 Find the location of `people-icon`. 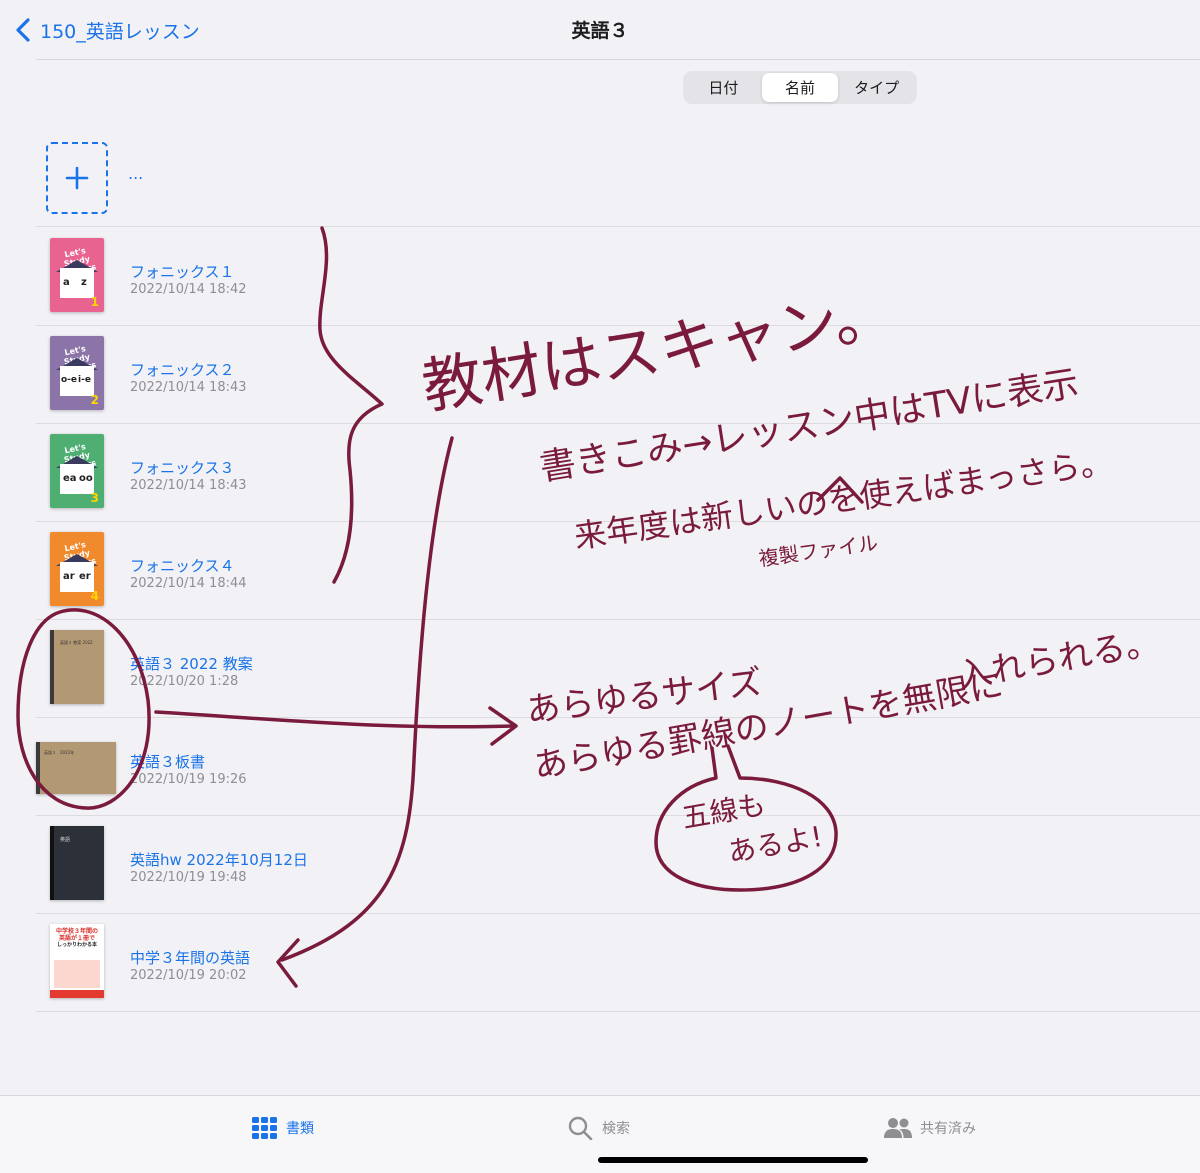

people-icon is located at coordinates (898, 1128).